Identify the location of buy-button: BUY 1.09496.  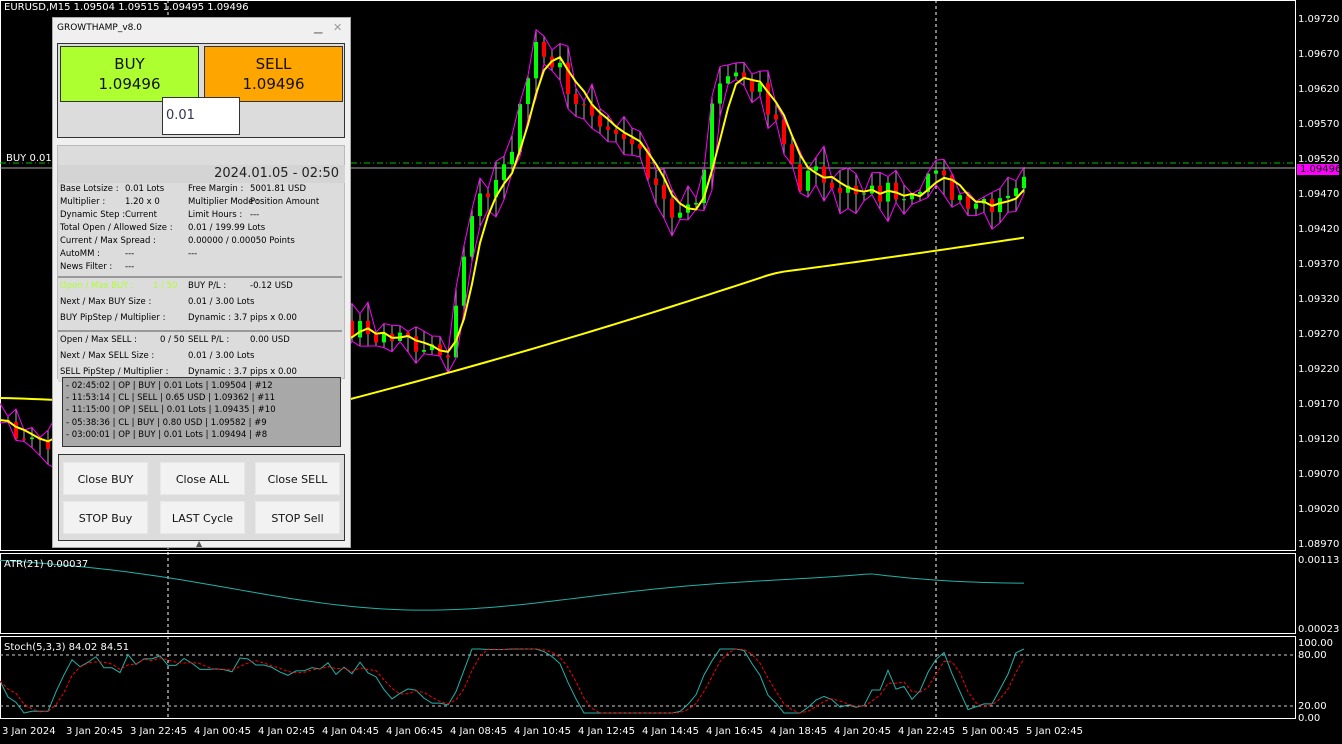
(129, 74).